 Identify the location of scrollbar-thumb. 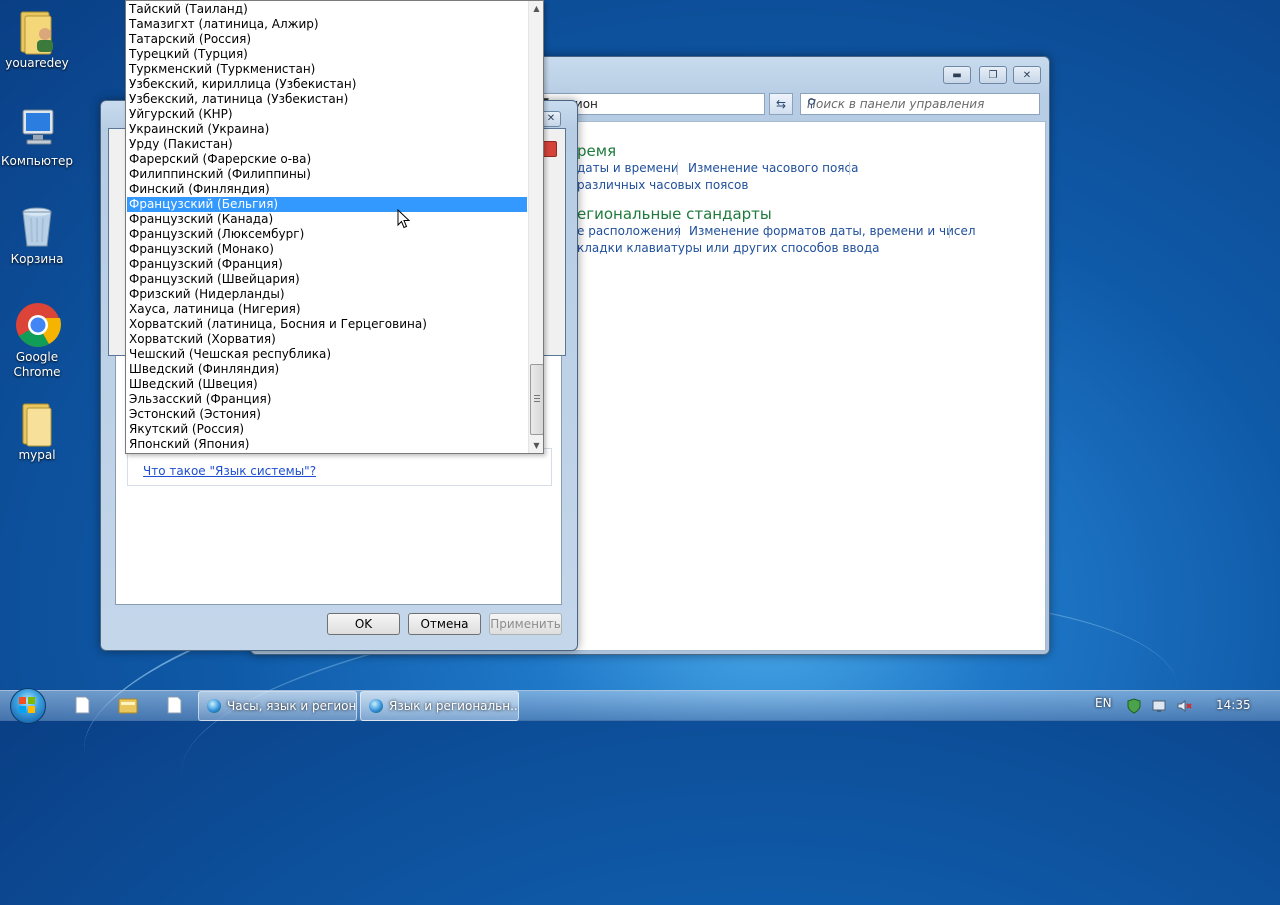
(536, 399).